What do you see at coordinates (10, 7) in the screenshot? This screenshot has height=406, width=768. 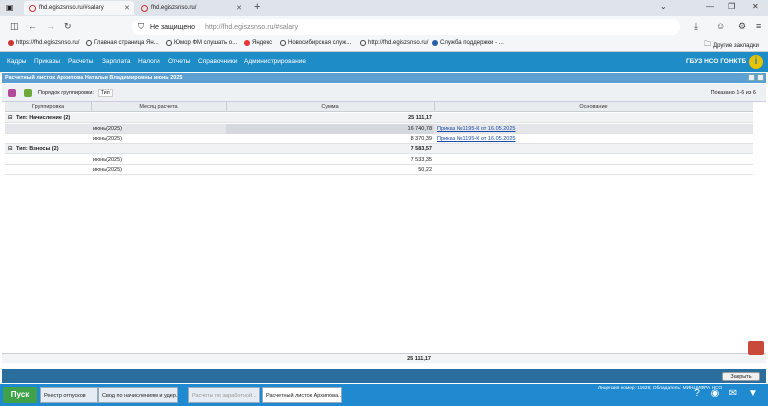 I see `tab-list-icon: ▣` at bounding box center [10, 7].